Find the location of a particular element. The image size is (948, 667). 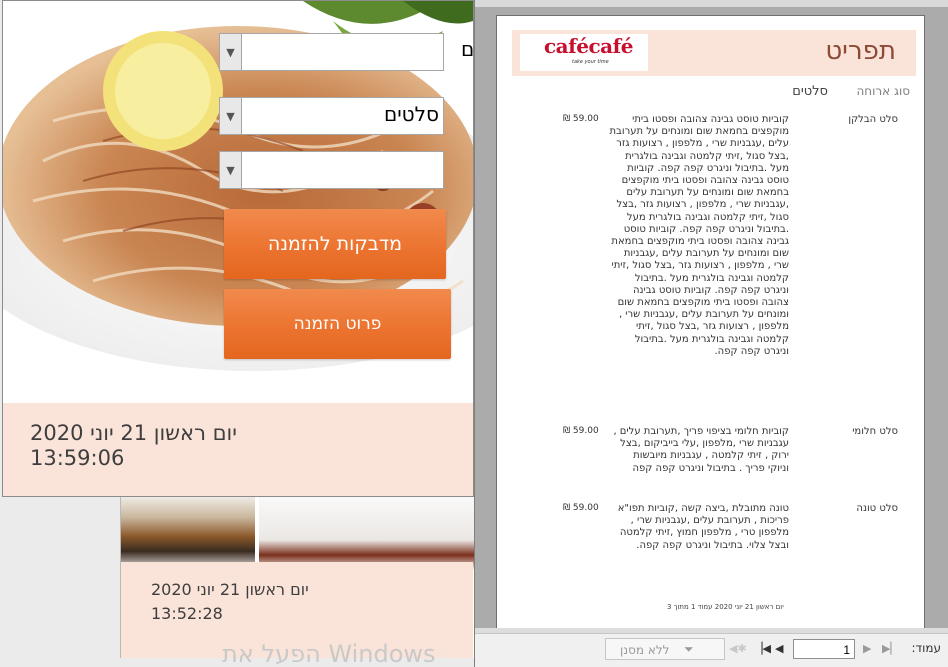

report-header-banner: cafécafé take your time תפריט is located at coordinates (714, 53).